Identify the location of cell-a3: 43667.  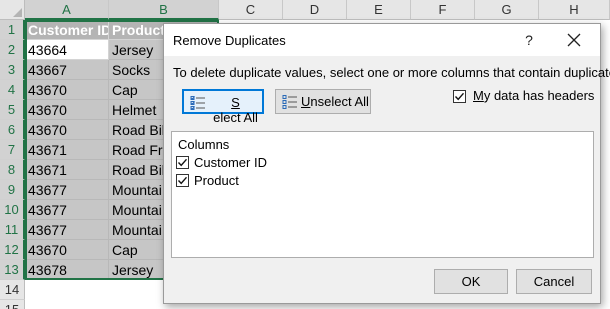
(67, 70).